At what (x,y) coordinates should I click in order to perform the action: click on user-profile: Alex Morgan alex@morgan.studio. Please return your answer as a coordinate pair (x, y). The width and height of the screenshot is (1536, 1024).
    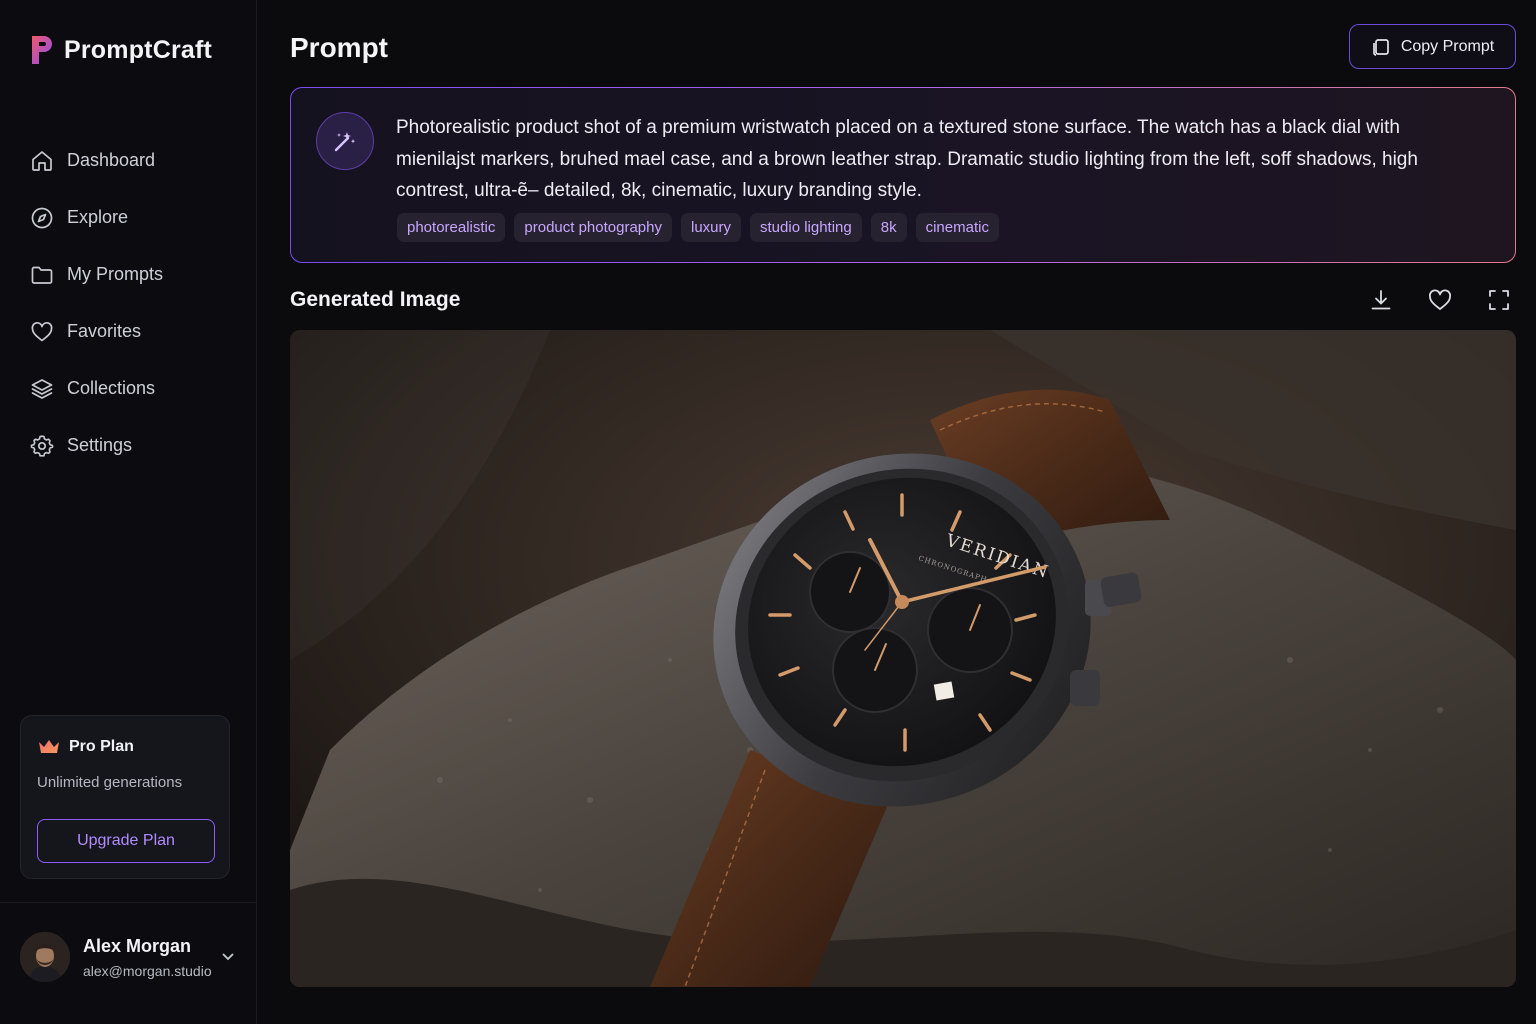
    Looking at the image, I should click on (130, 957).